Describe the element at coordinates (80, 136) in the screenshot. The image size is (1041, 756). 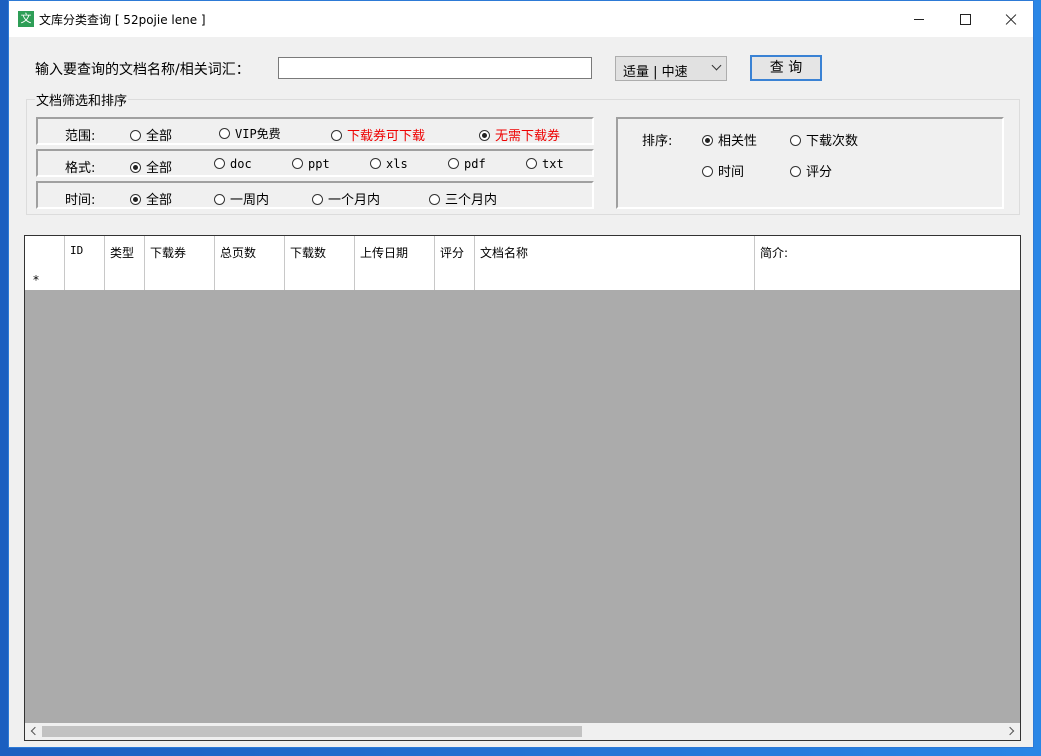
I see `scope-label: 范围:` at that location.